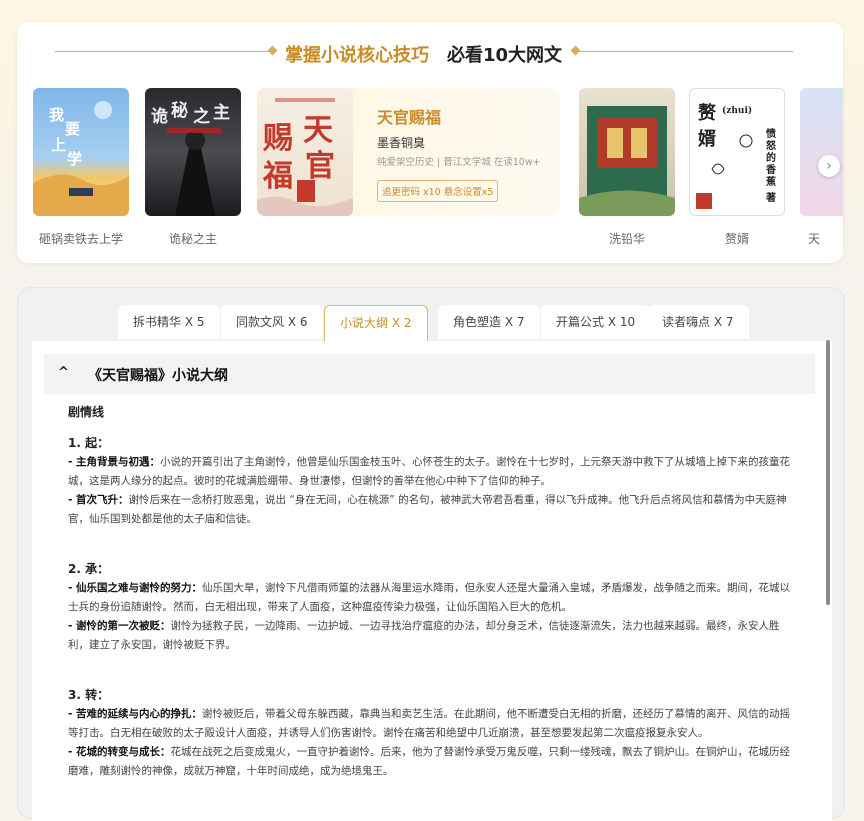 Image resolution: width=864 pixels, height=821 pixels. I want to click on svg-text: 福, so click(277, 176).